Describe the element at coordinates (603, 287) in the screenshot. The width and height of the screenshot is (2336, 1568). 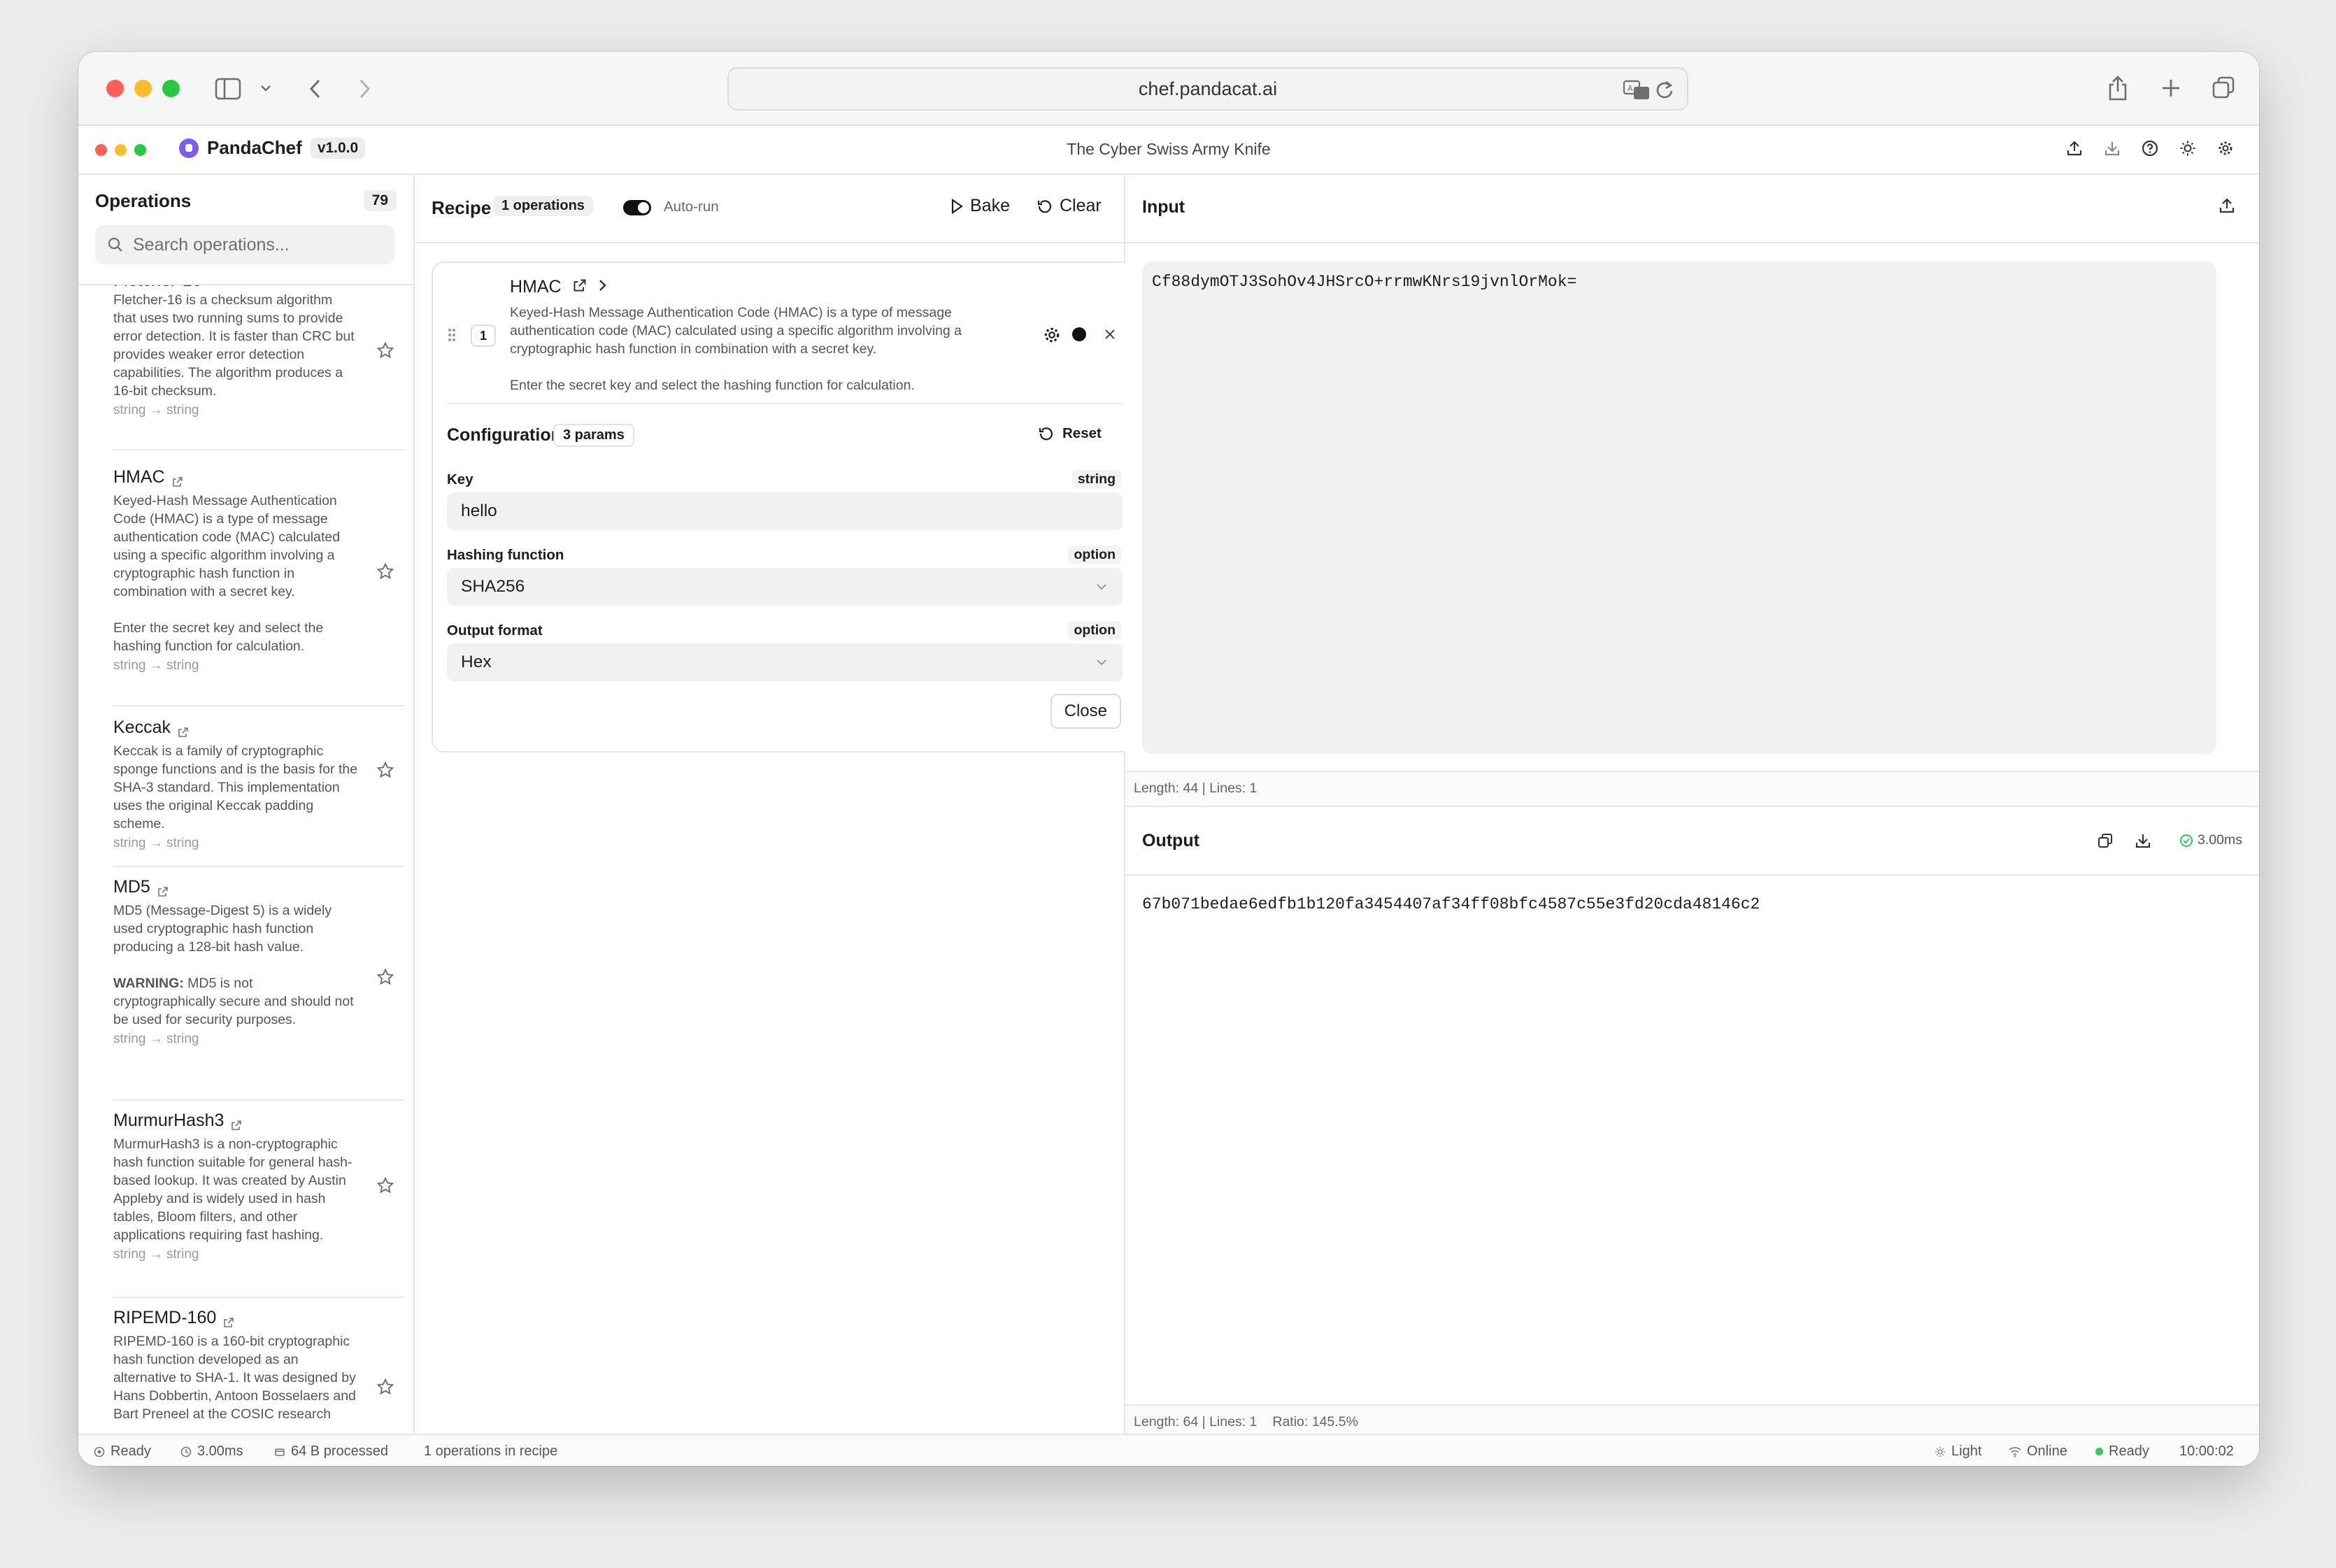
I see `chevron-right-icon` at that location.